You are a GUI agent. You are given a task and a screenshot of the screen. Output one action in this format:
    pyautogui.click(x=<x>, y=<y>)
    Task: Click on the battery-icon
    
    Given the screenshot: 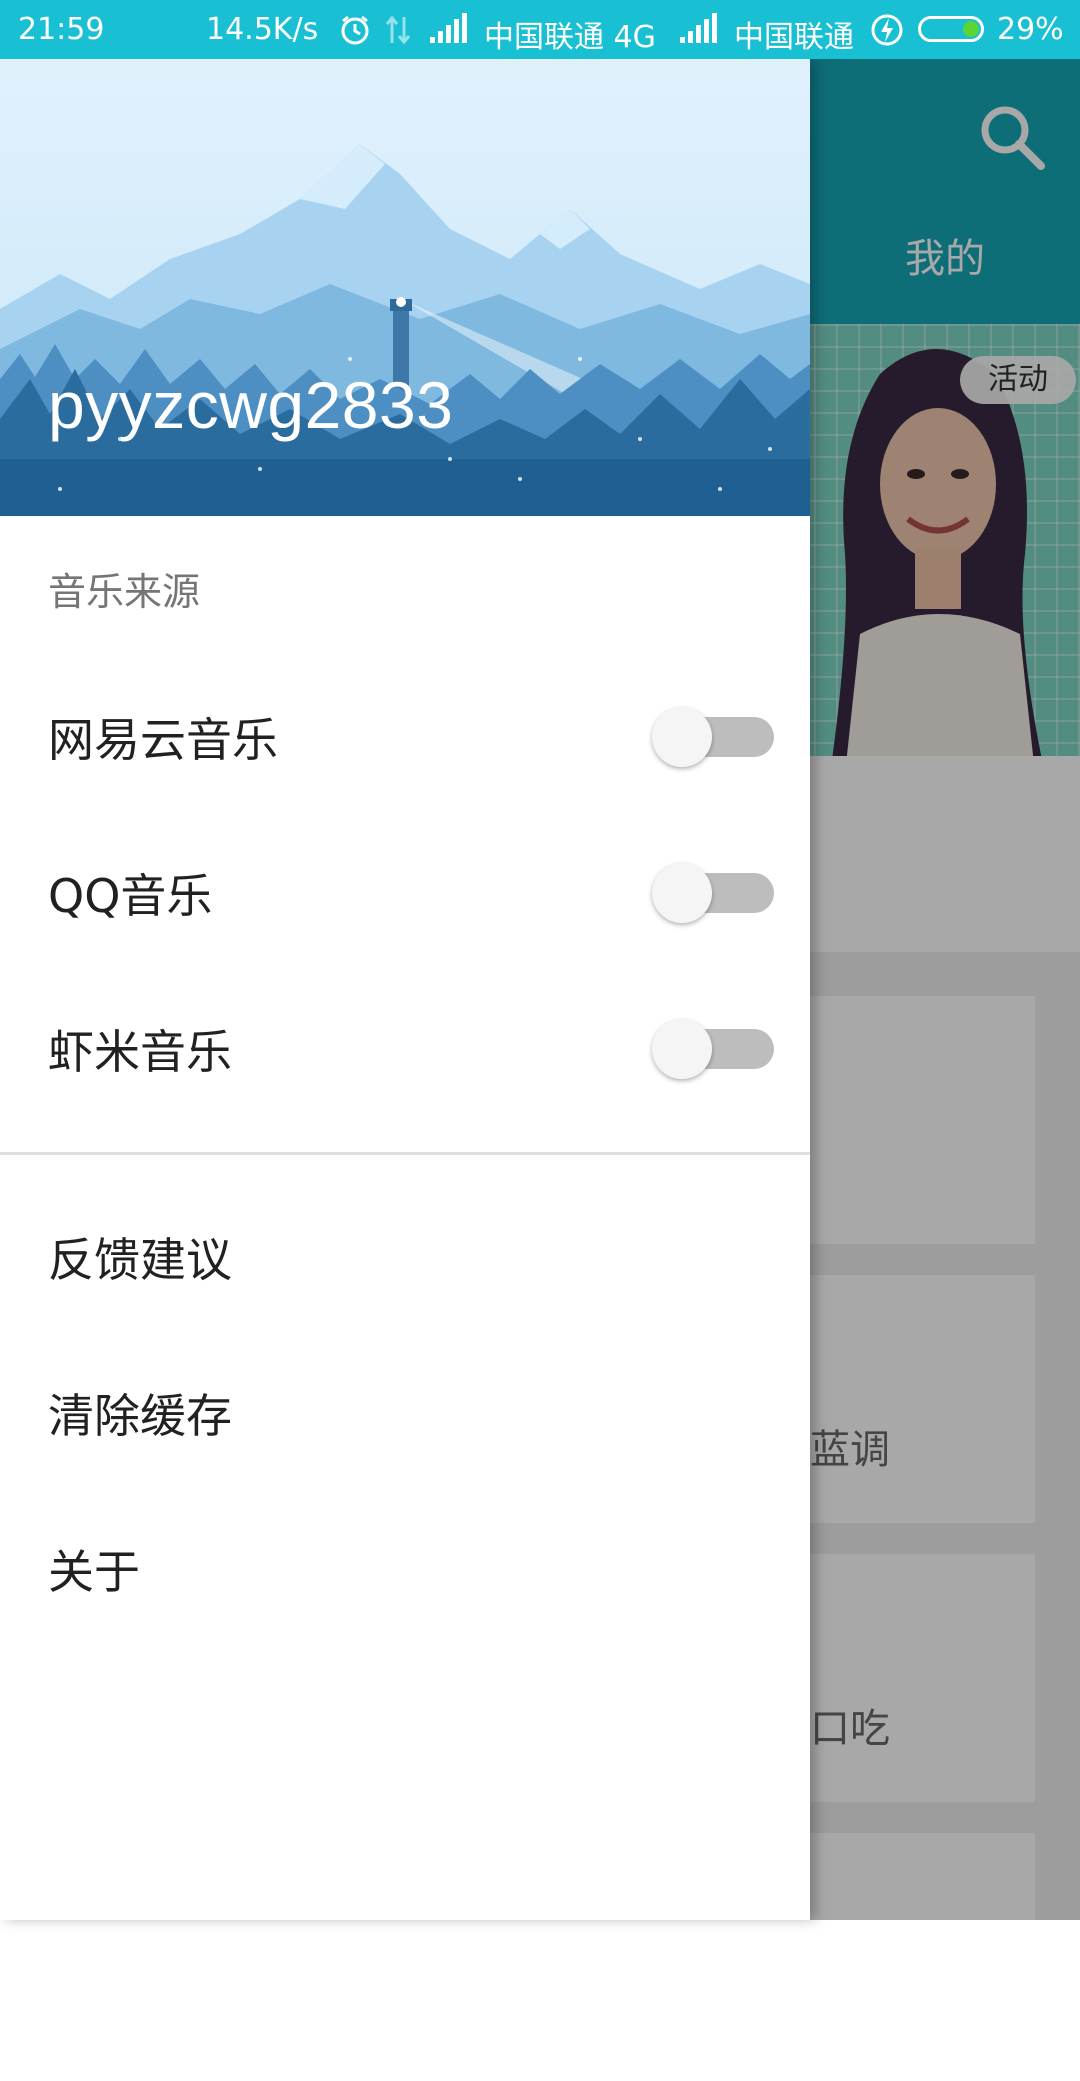 What is the action you would take?
    pyautogui.click(x=951, y=29)
    